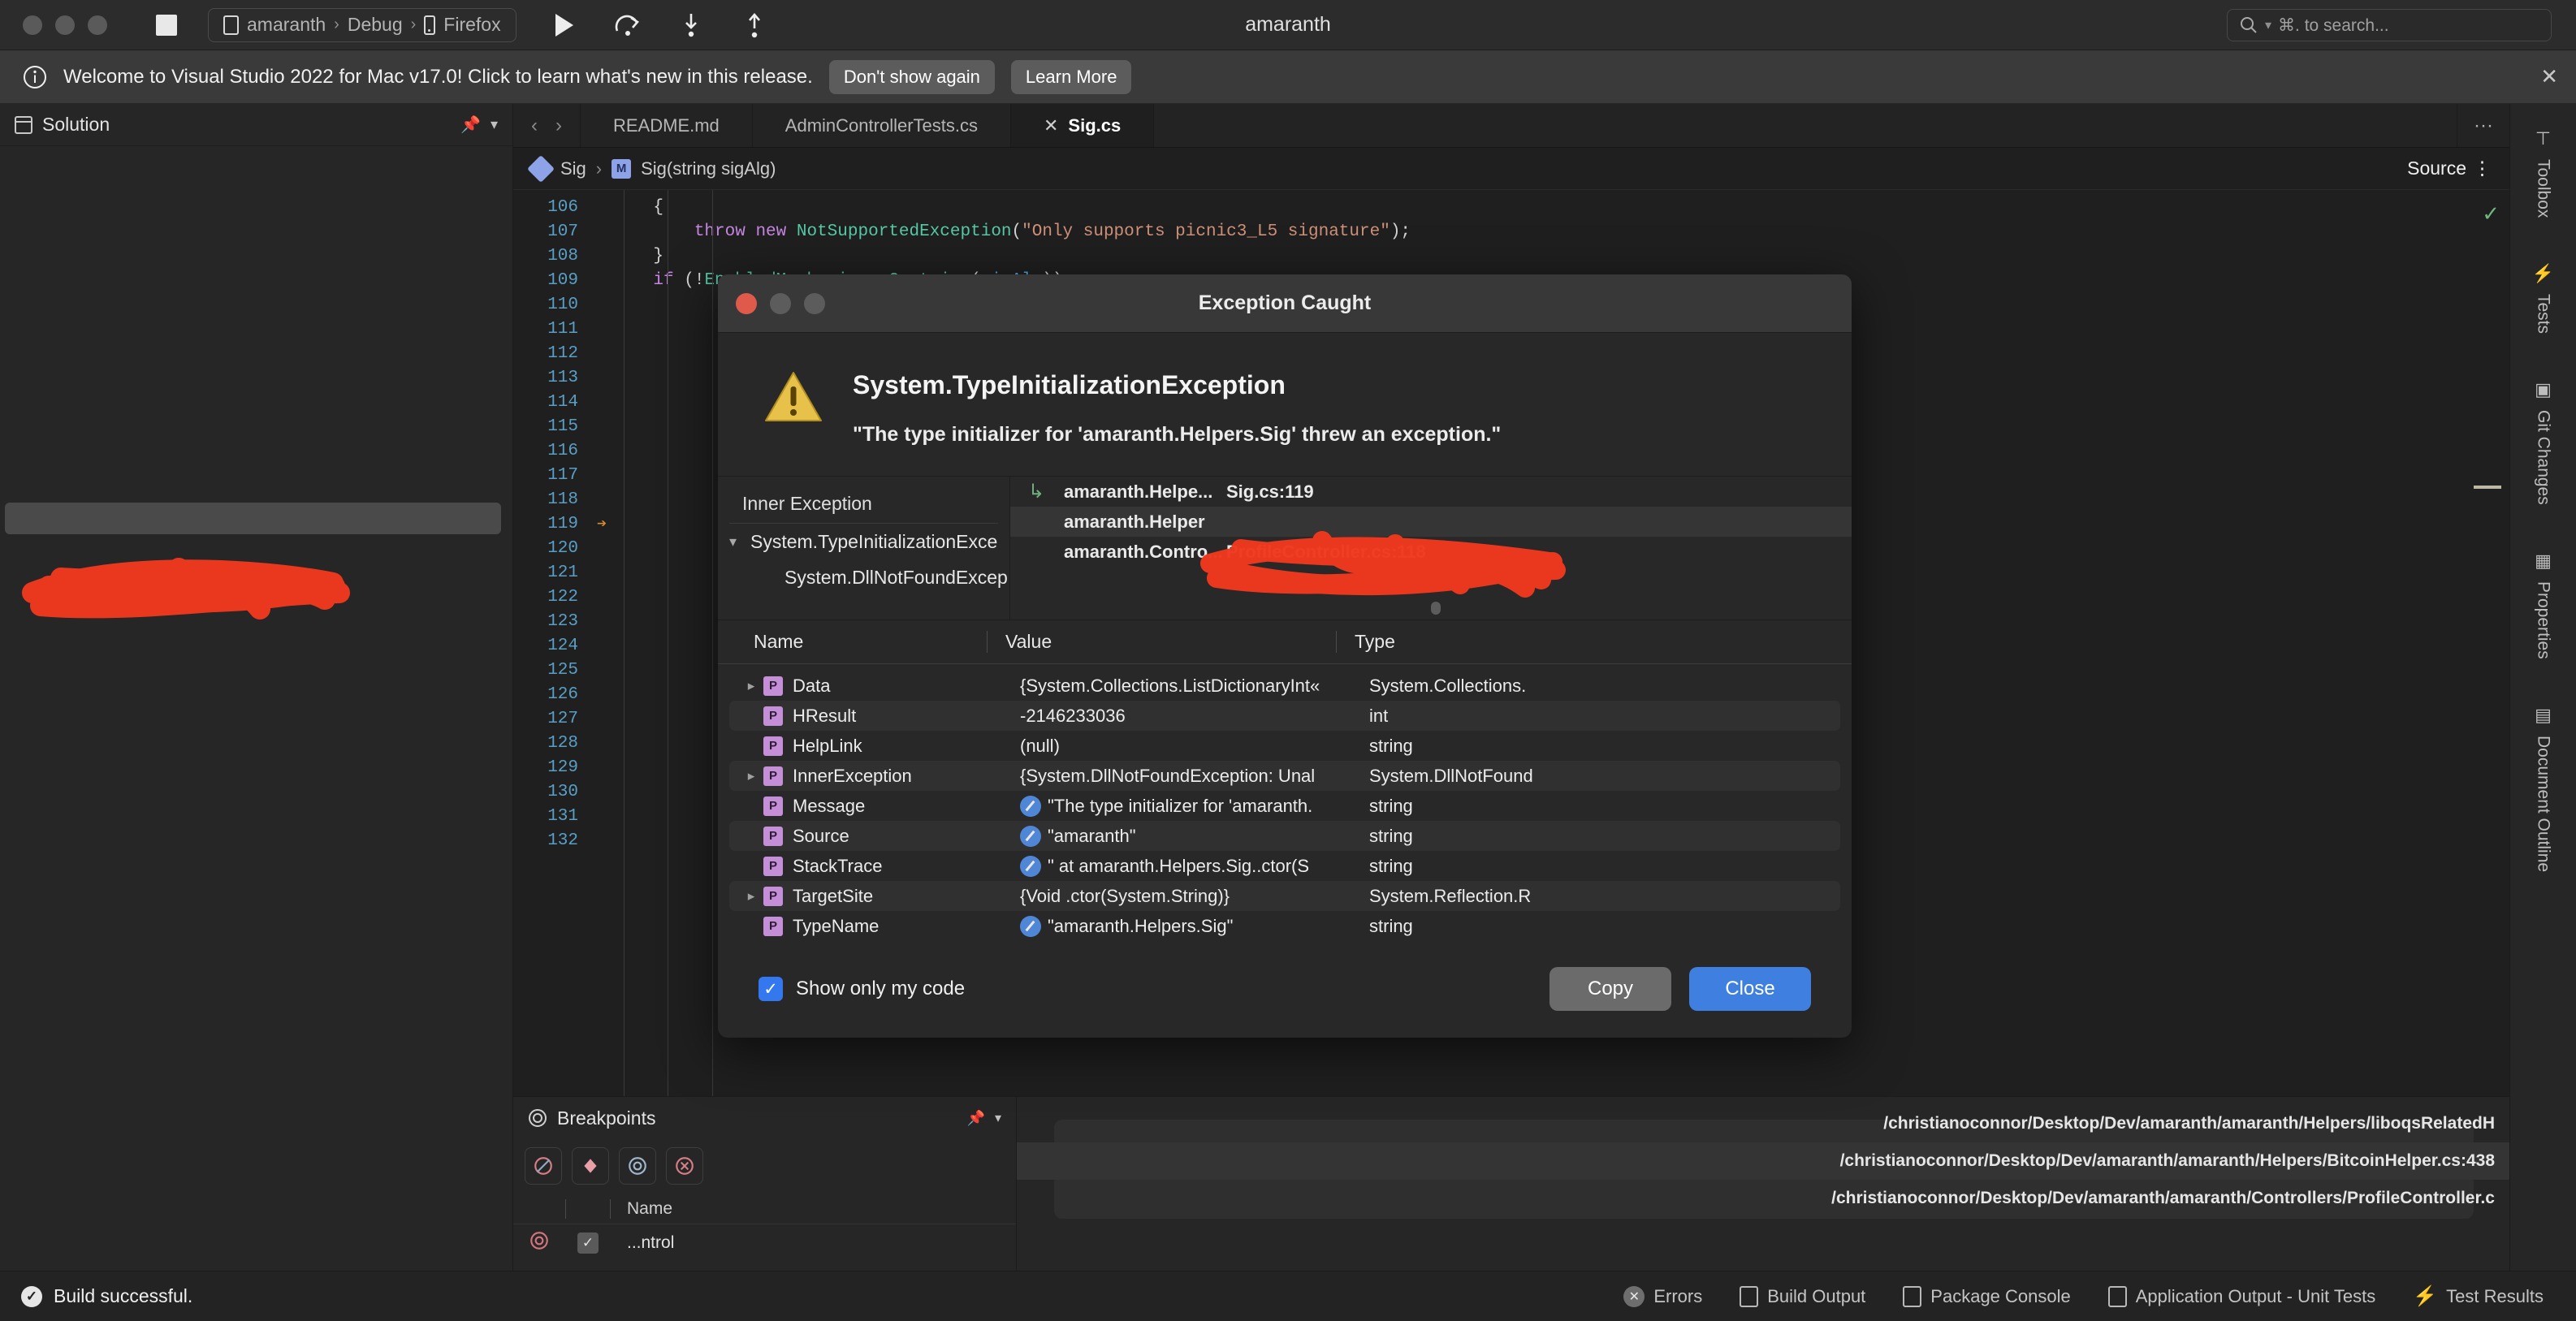 The width and height of the screenshot is (2576, 1321). What do you see at coordinates (1663, 1296) in the screenshot?
I see `status-bar-tab: ✕ Errors` at bounding box center [1663, 1296].